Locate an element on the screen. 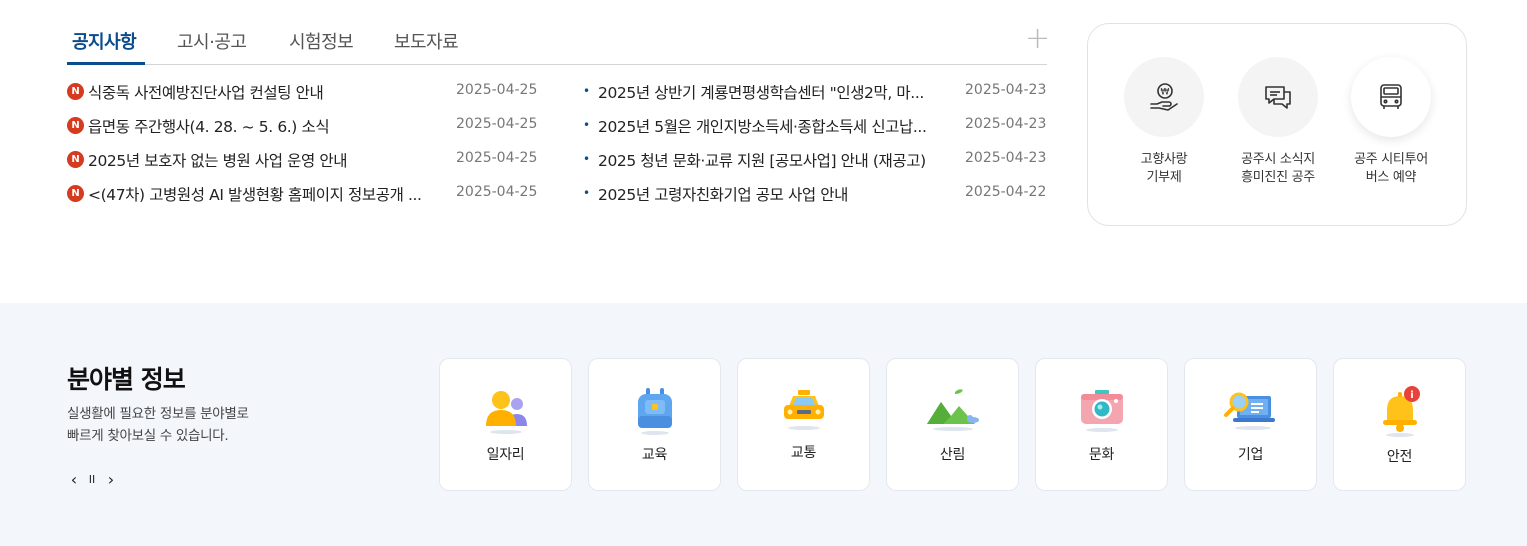 The image size is (1527, 546). section-description: 실생활에 필요한 정보를 분야별로 빠르게 찾아보실 수 있습니다. is located at coordinates (158, 425).